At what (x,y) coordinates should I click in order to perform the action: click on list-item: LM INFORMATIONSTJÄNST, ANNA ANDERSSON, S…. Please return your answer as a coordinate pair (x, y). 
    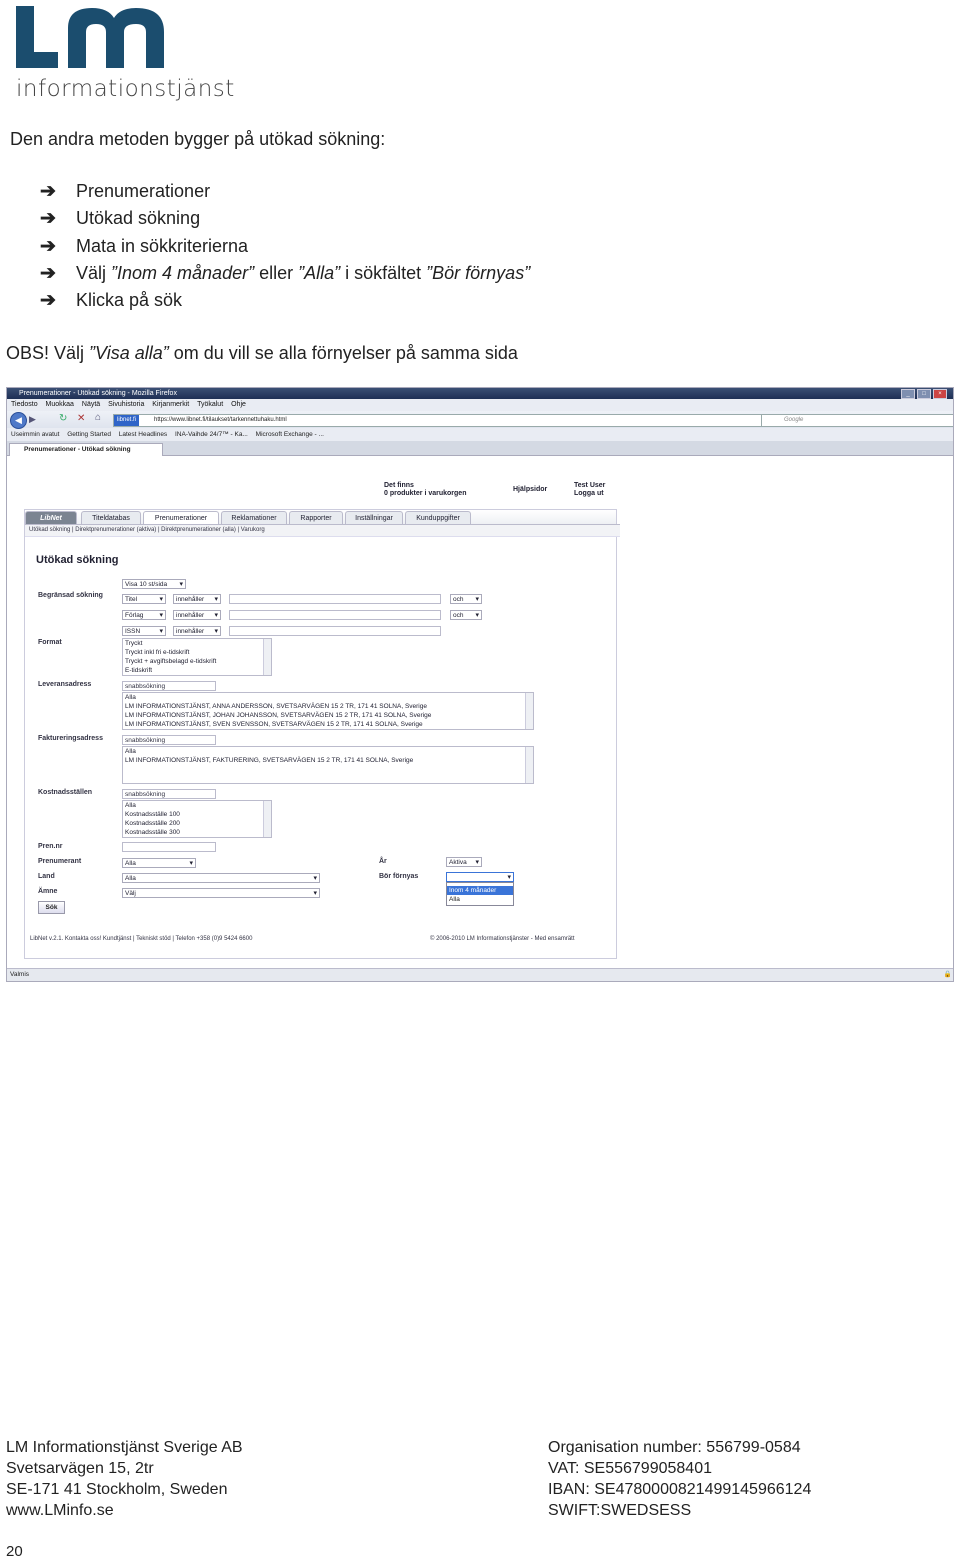
    Looking at the image, I should click on (329, 706).